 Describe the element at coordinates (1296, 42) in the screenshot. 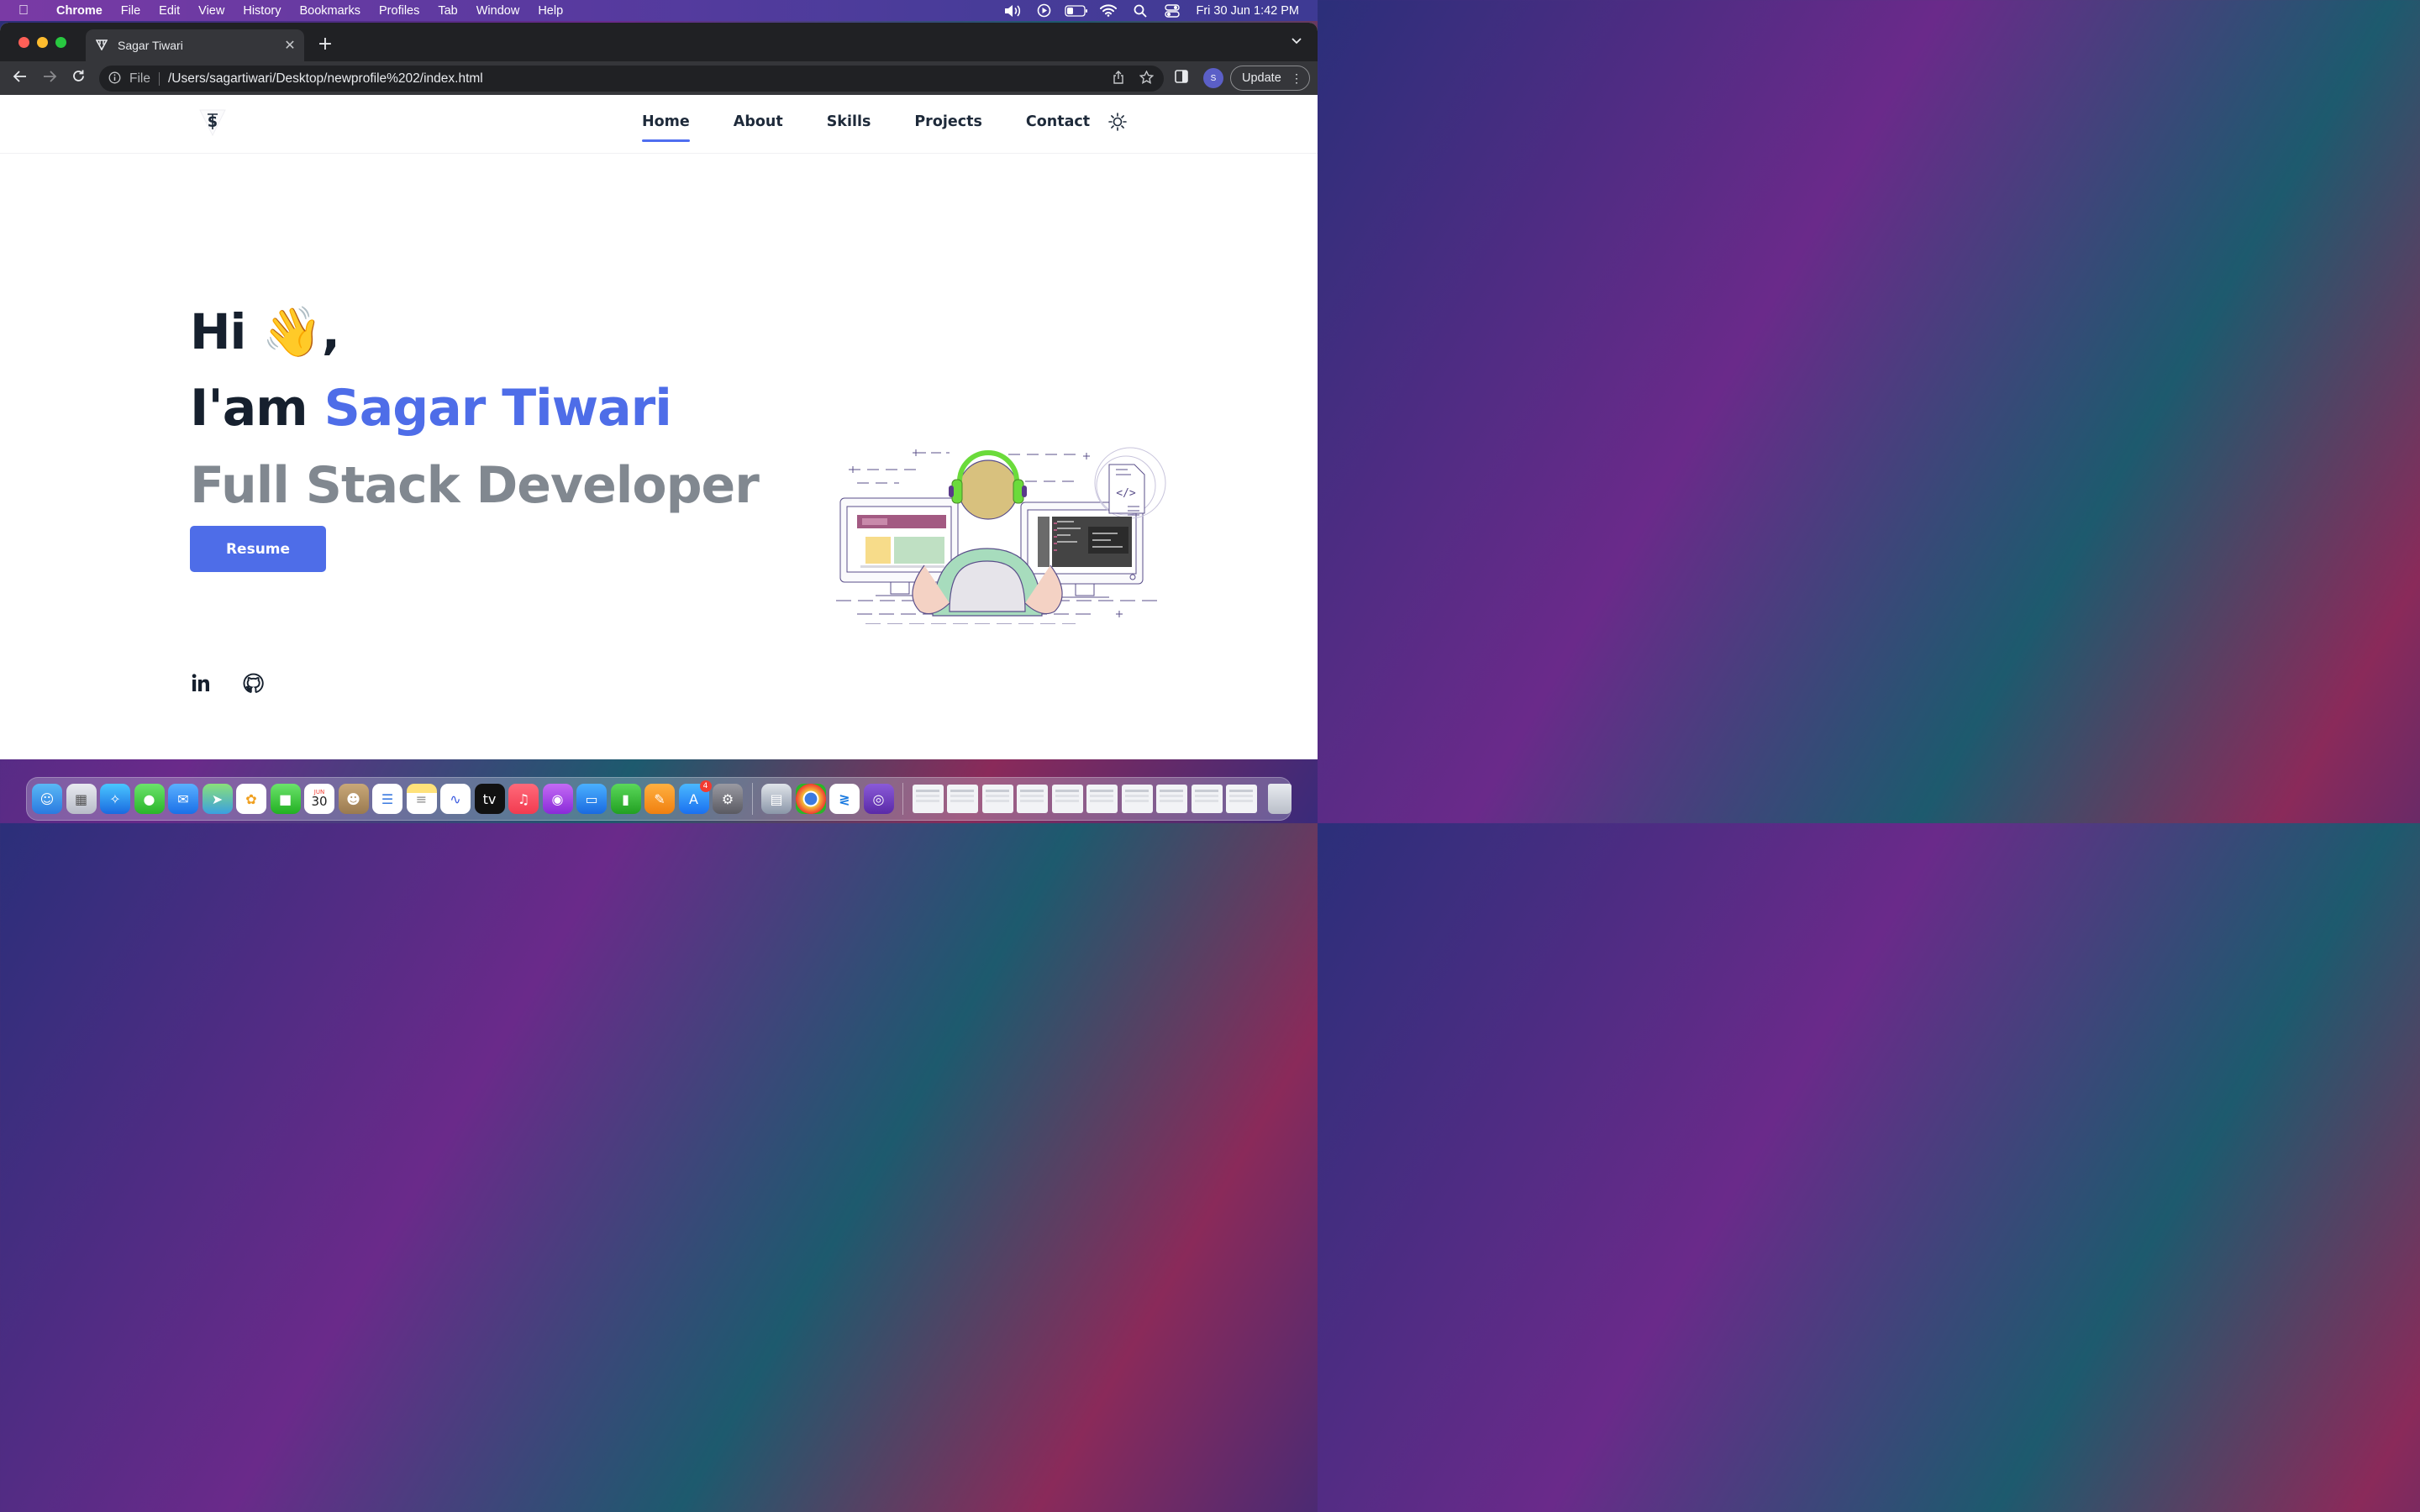

I see `tab-search-chevron-down-icon` at that location.